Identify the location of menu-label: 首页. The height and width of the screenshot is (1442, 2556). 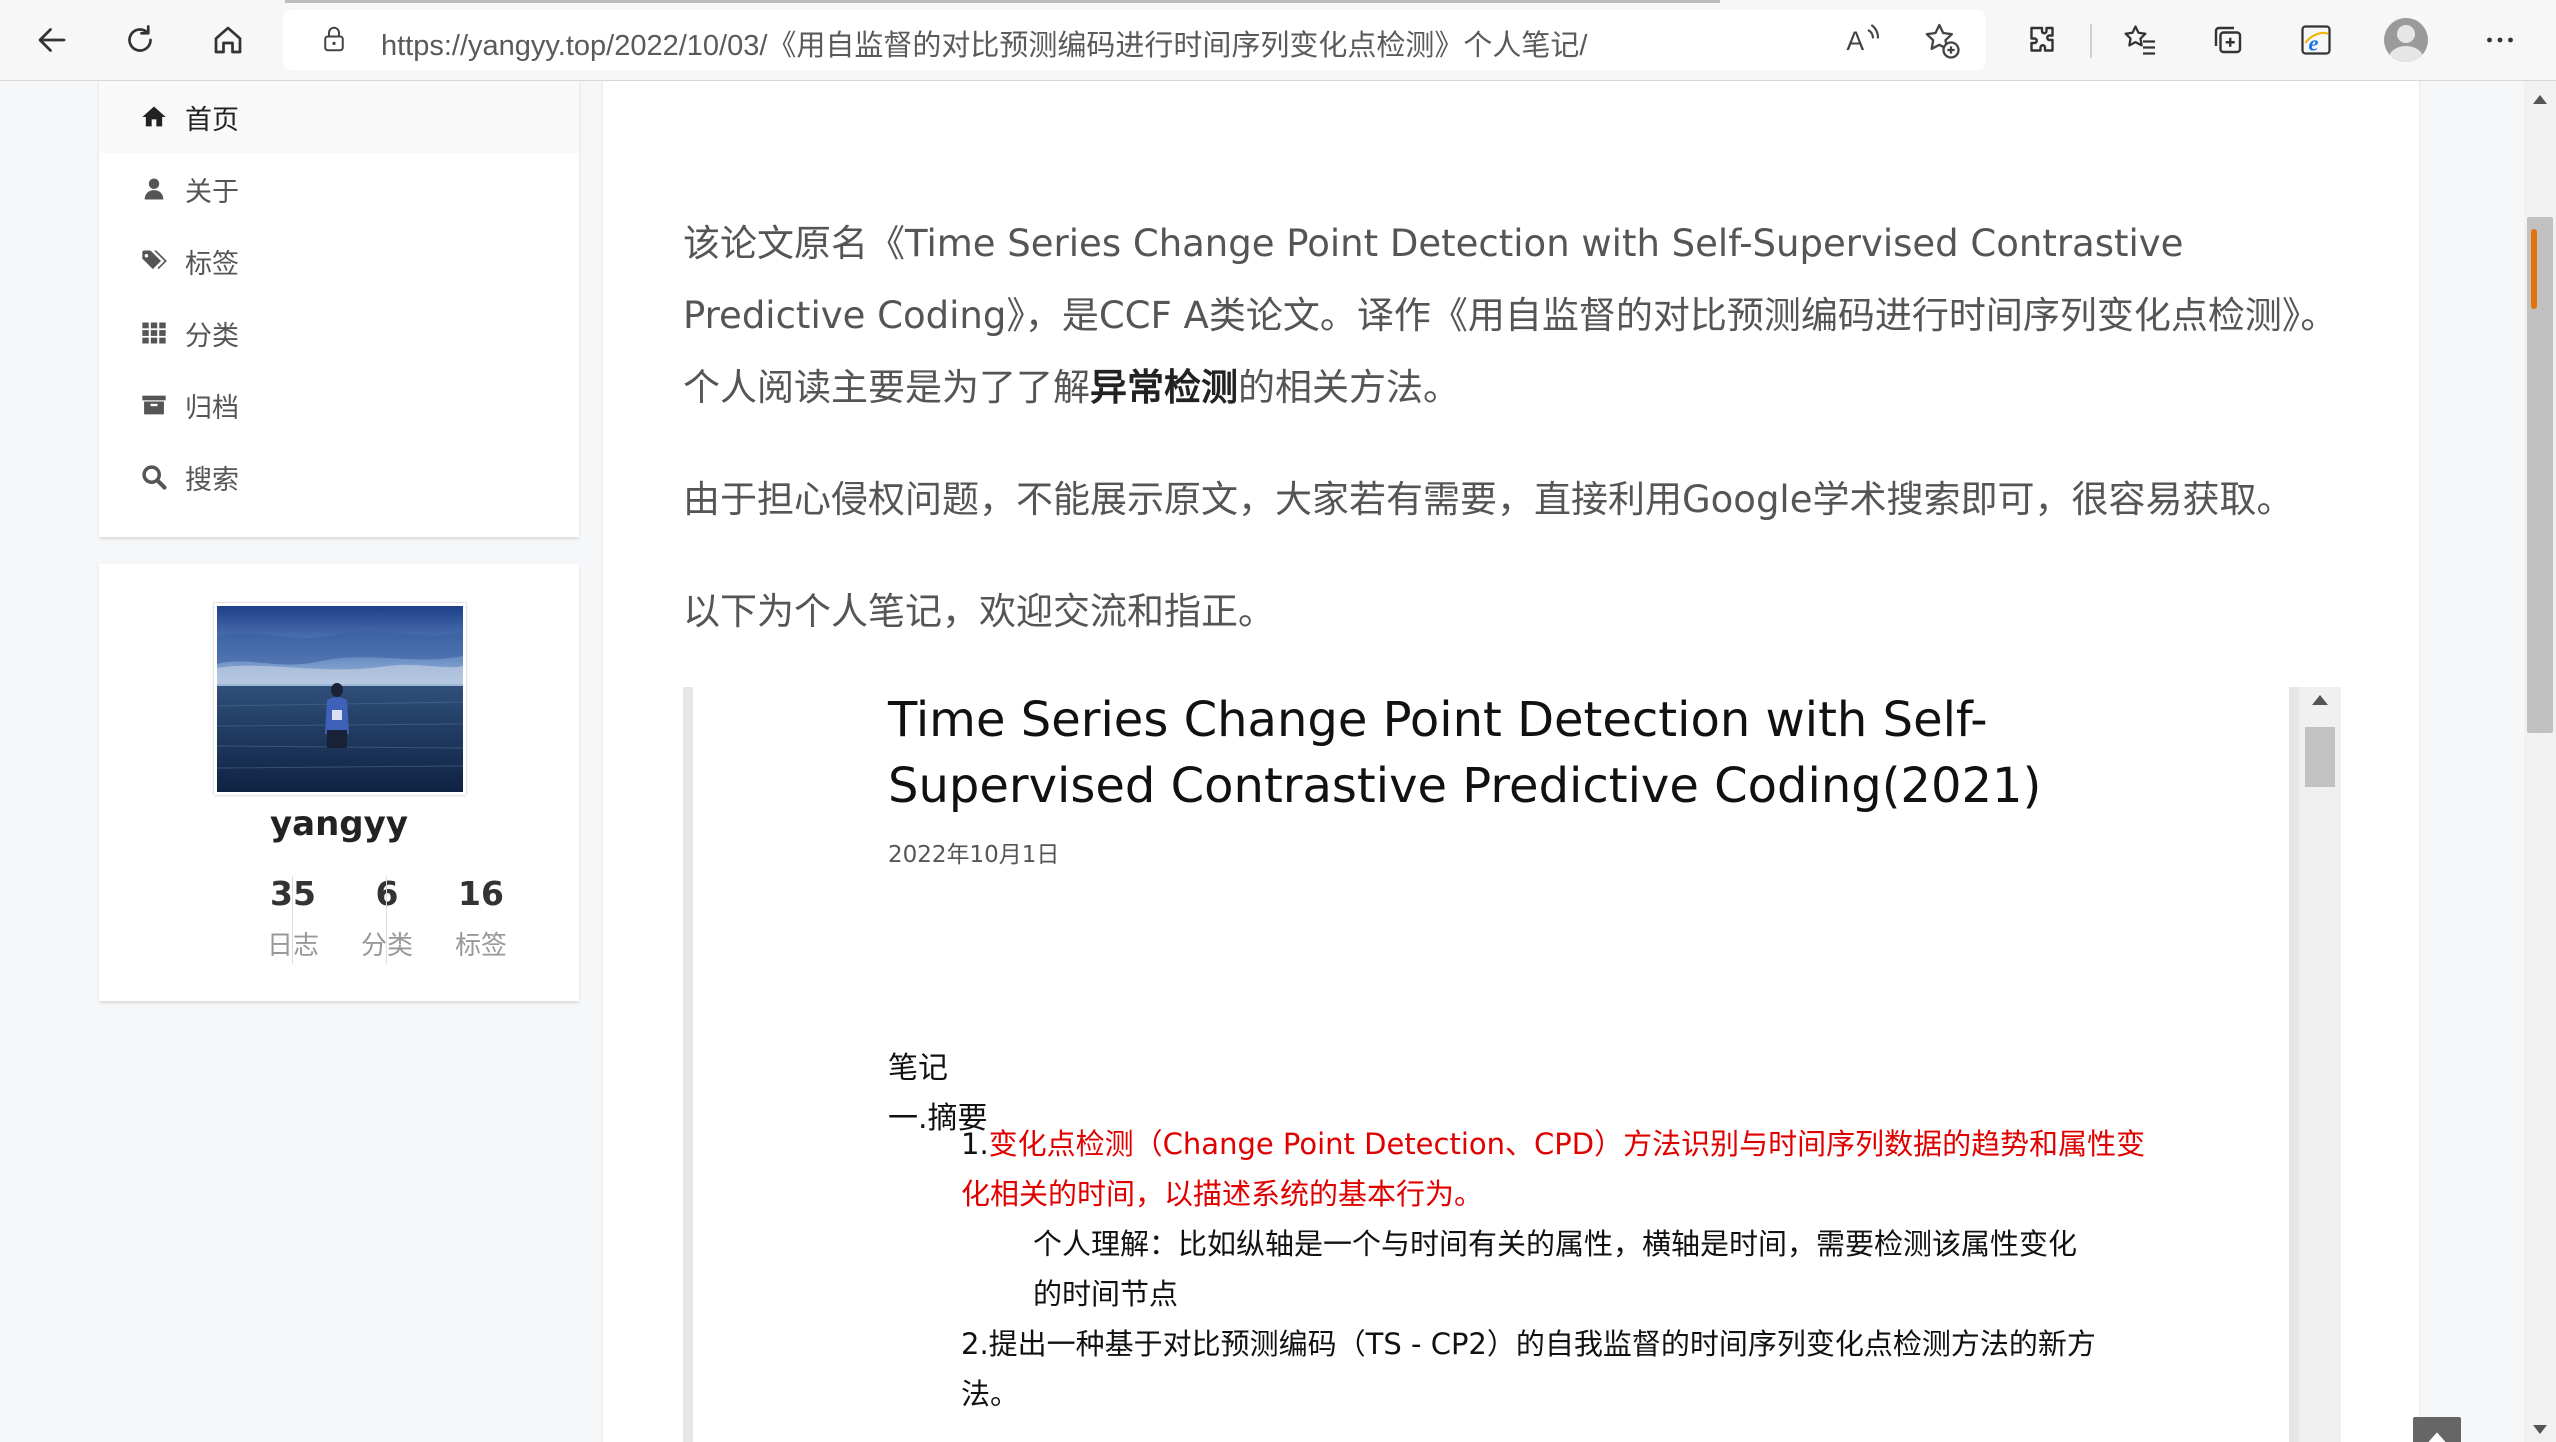
(212, 120).